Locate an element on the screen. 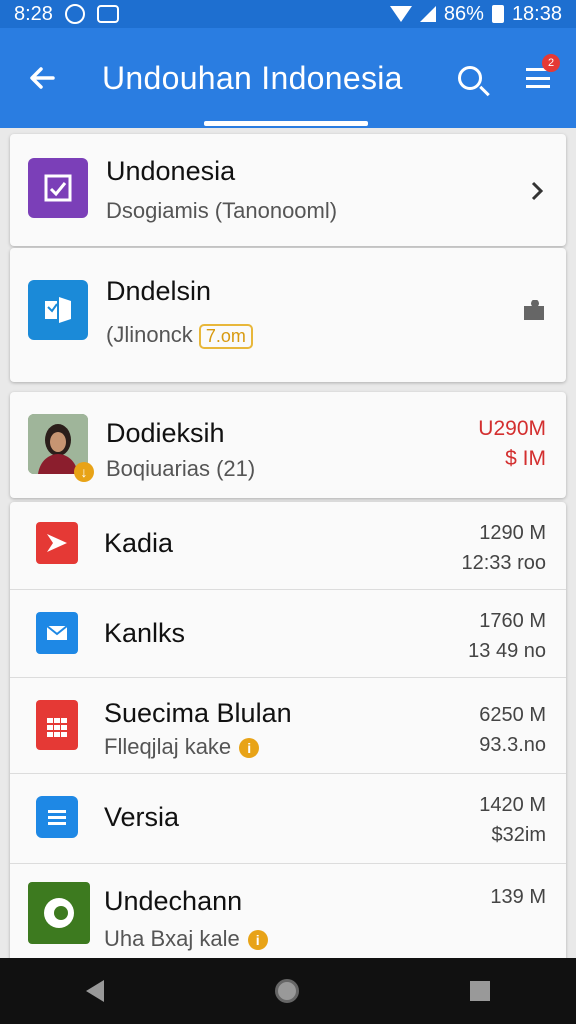  system-nav-bar is located at coordinates (288, 991).